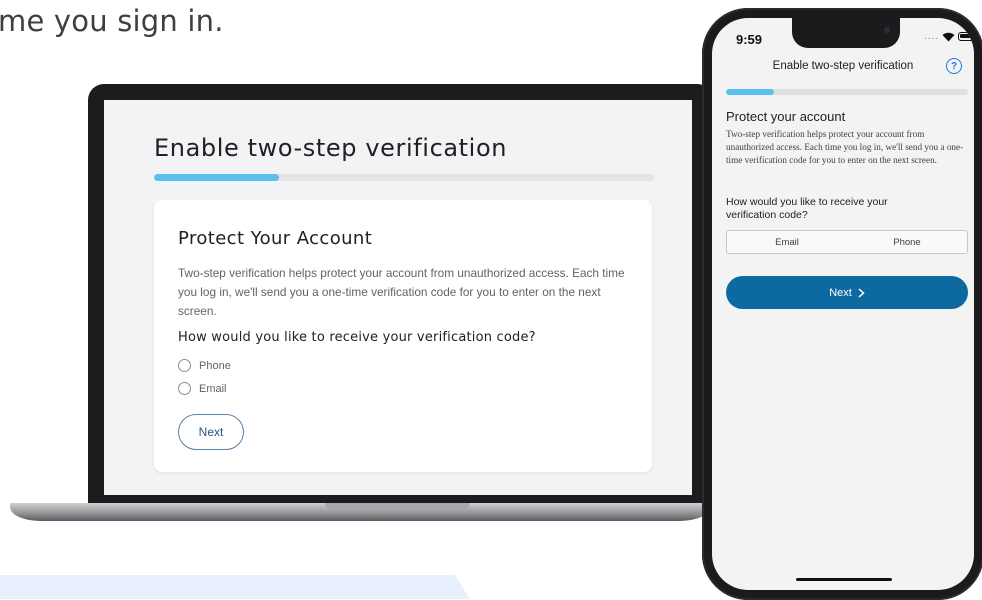 Image resolution: width=982 pixels, height=600 pixels. Describe the element at coordinates (907, 242) in the screenshot. I see `segment-phone: Phone` at that location.